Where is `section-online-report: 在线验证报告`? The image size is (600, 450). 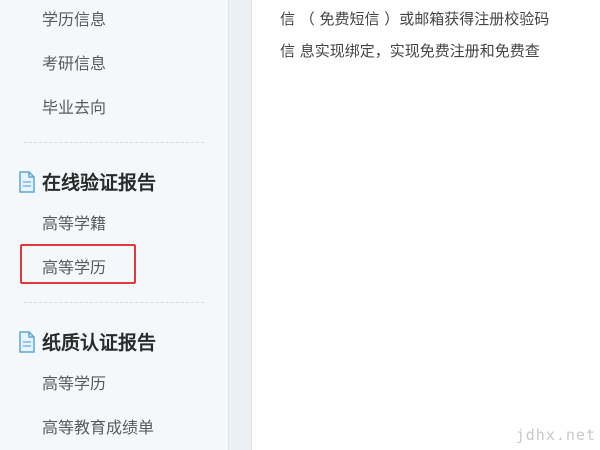
section-online-report: 在线验证报告 is located at coordinates (87, 181).